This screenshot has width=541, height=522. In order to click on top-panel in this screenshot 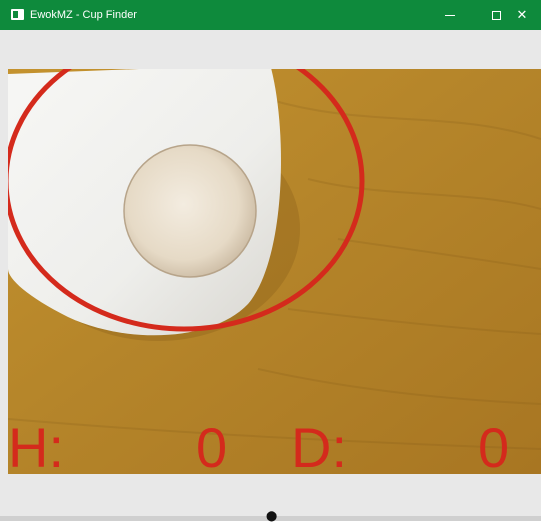, I will do `click(270, 49)`.